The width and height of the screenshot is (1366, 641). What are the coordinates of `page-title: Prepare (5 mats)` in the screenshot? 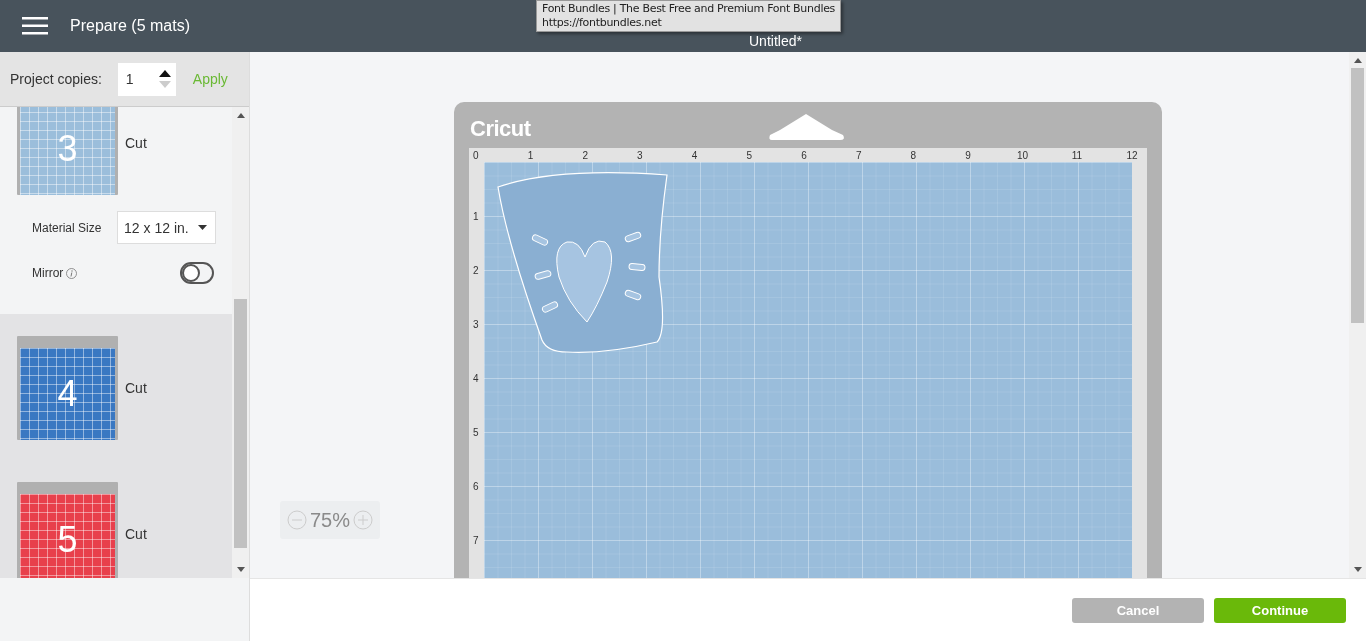 It's located at (130, 26).